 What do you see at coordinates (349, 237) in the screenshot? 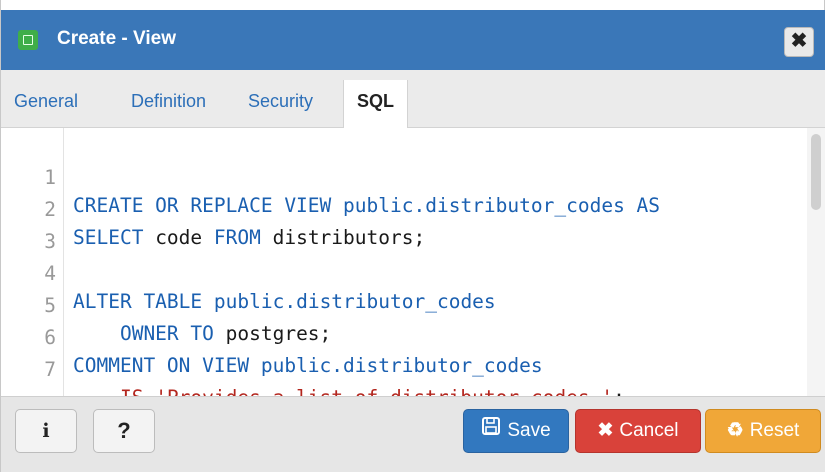
I see `table-name: distributors;` at bounding box center [349, 237].